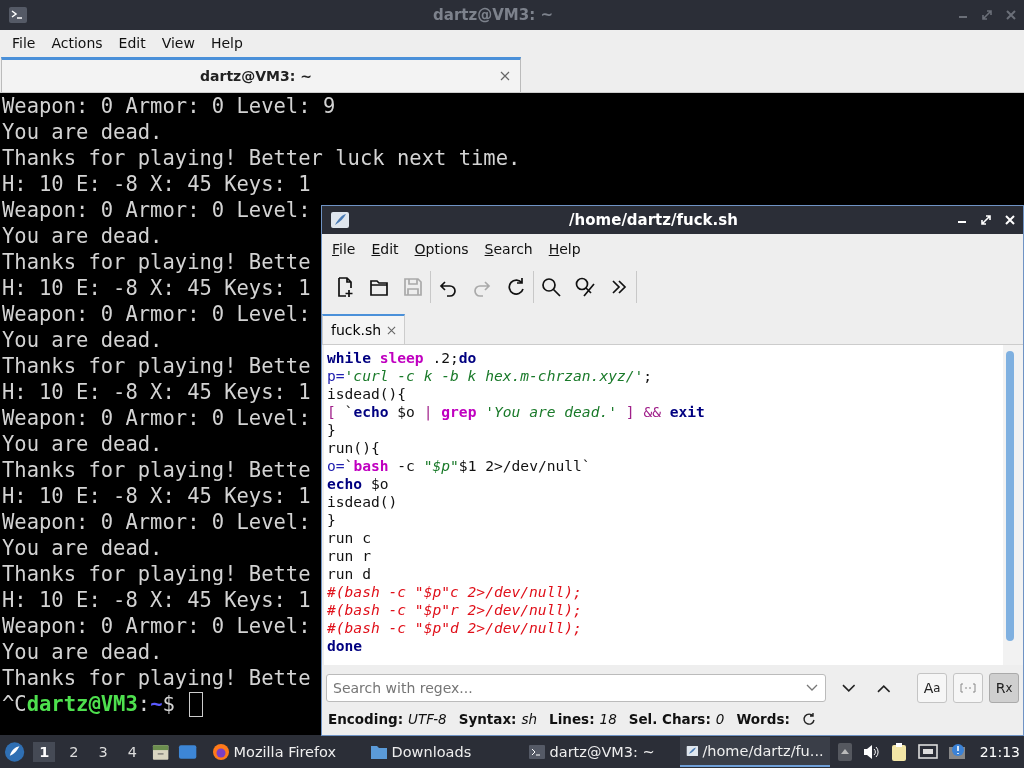 Image resolution: width=1024 pixels, height=768 pixels. Describe the element at coordinates (103, 751) in the screenshot. I see `workspace-button: 3` at that location.